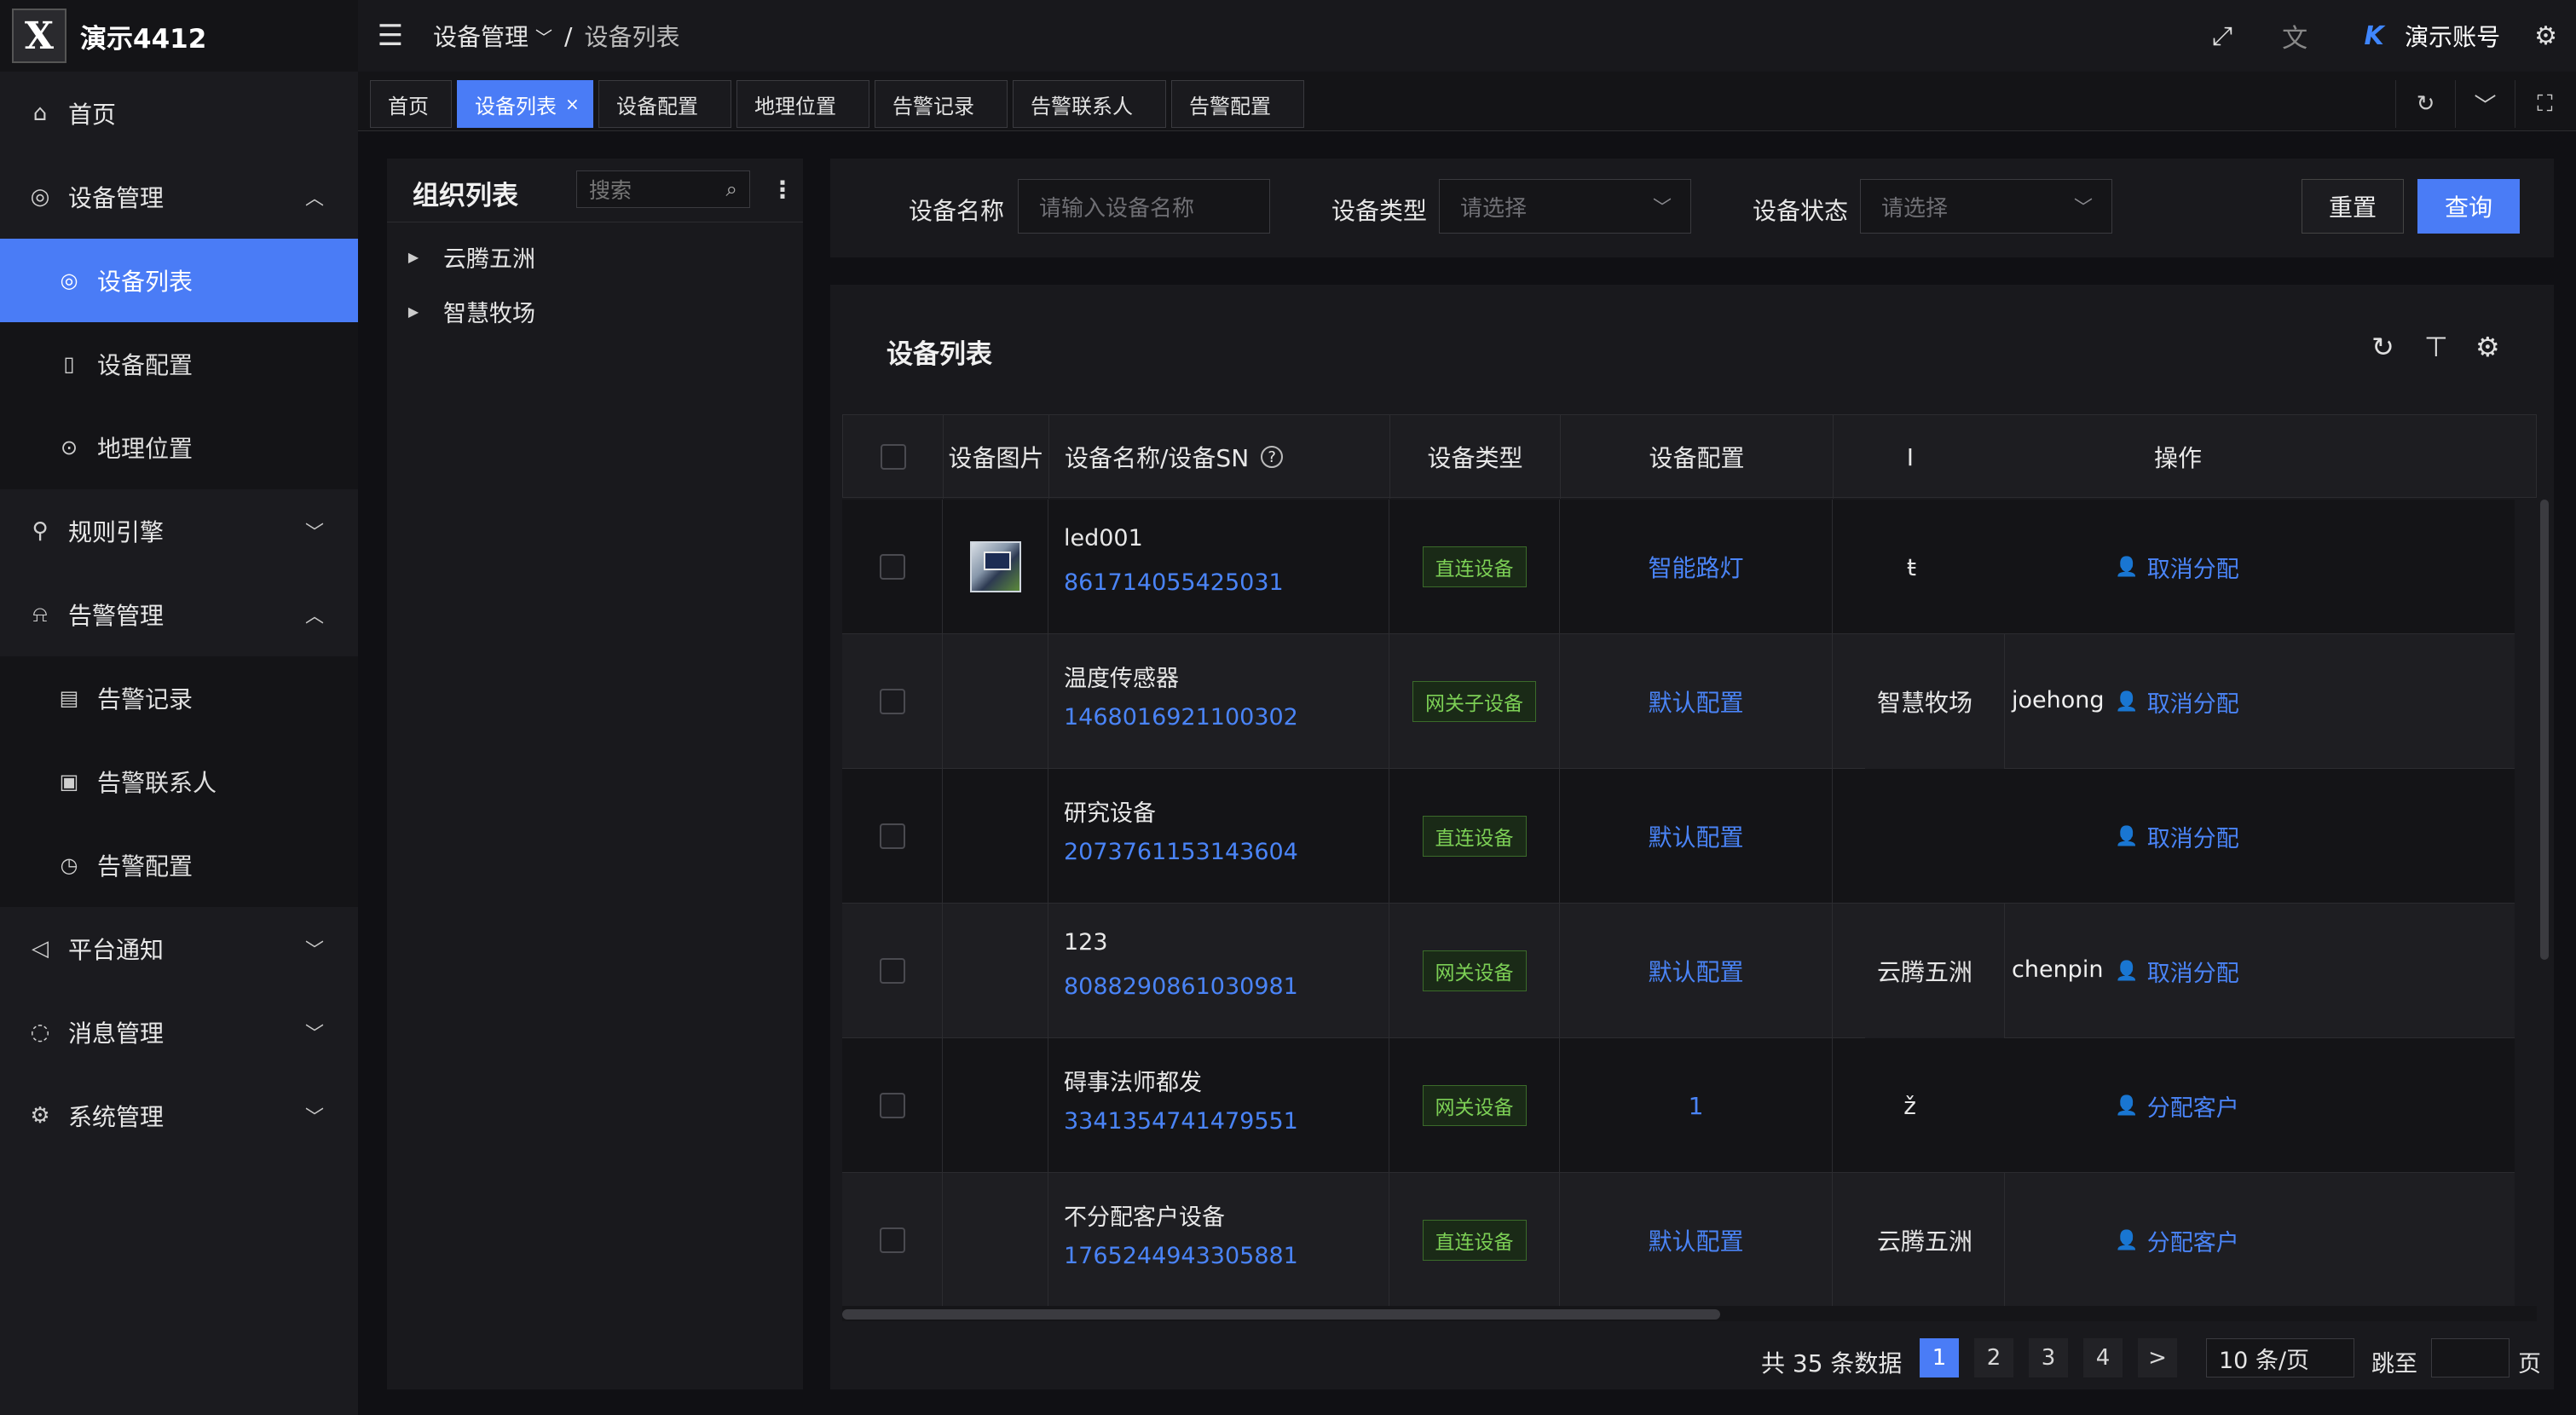 Image resolution: width=2576 pixels, height=1415 pixels. I want to click on account-name: 演示账号, so click(2452, 36).